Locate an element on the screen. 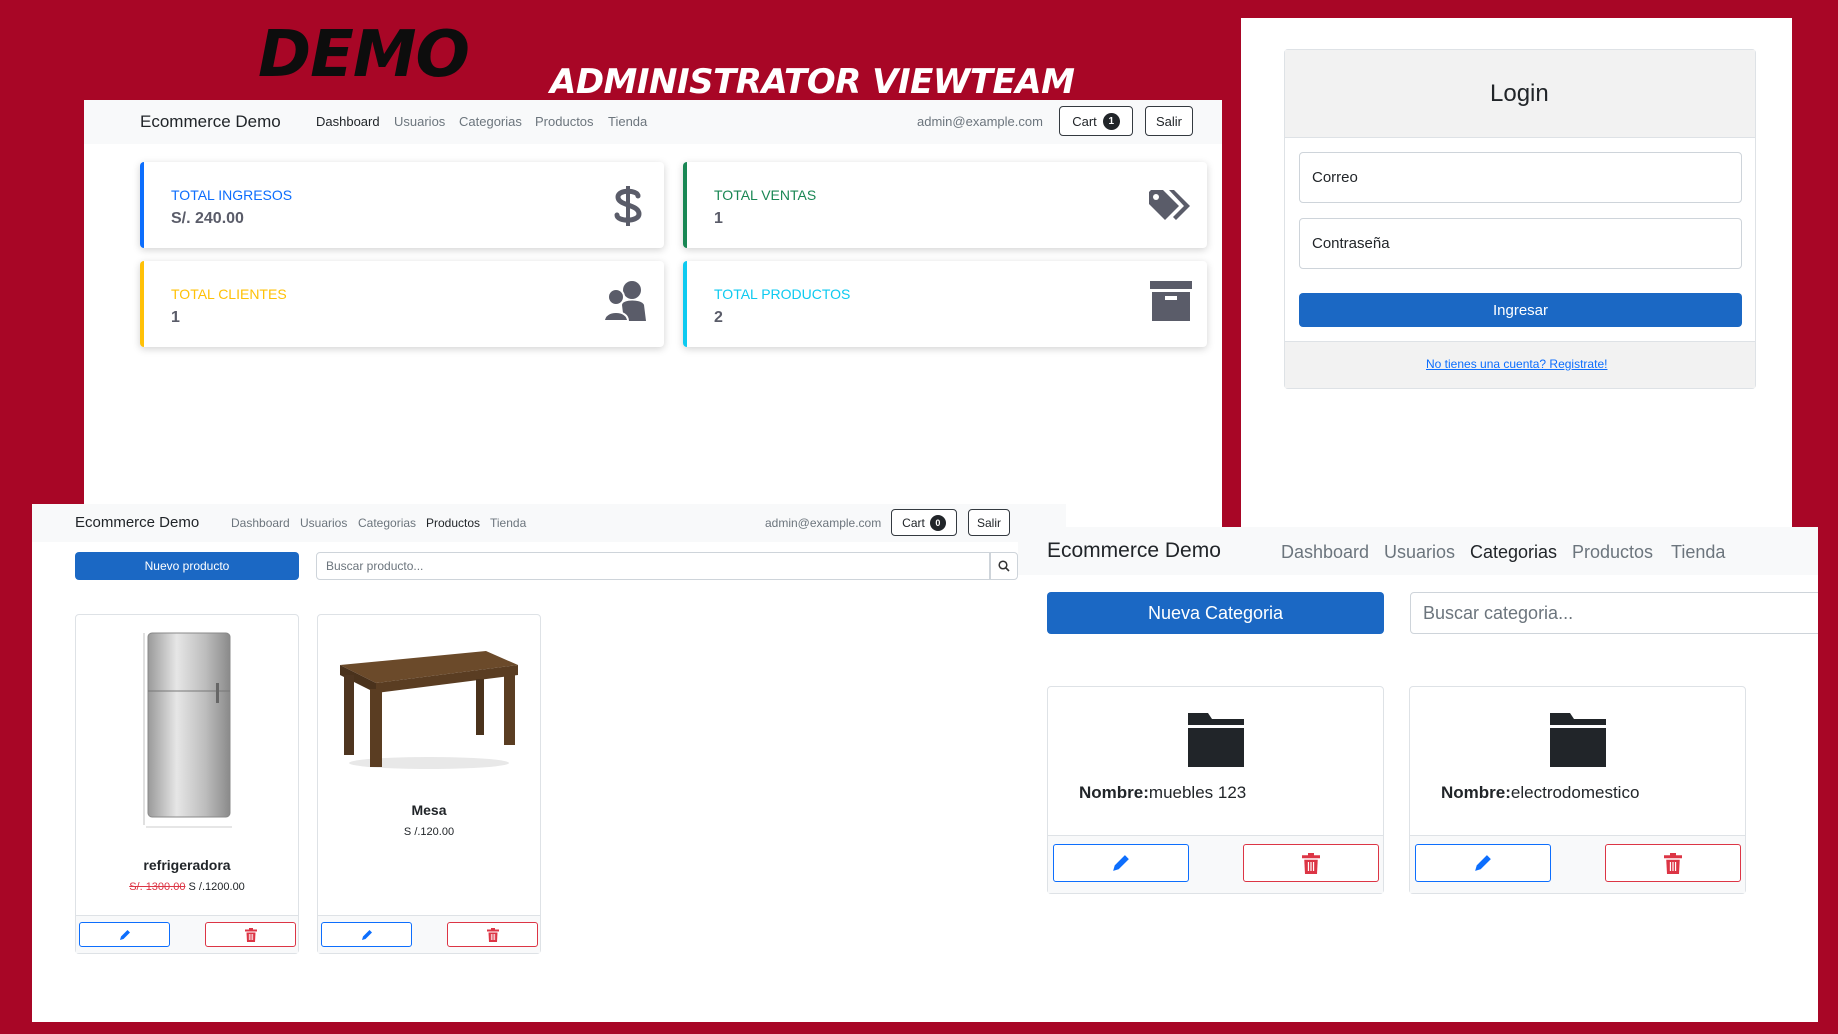 This screenshot has width=1838, height=1034. cart-count-badge: 1 is located at coordinates (1111, 121).